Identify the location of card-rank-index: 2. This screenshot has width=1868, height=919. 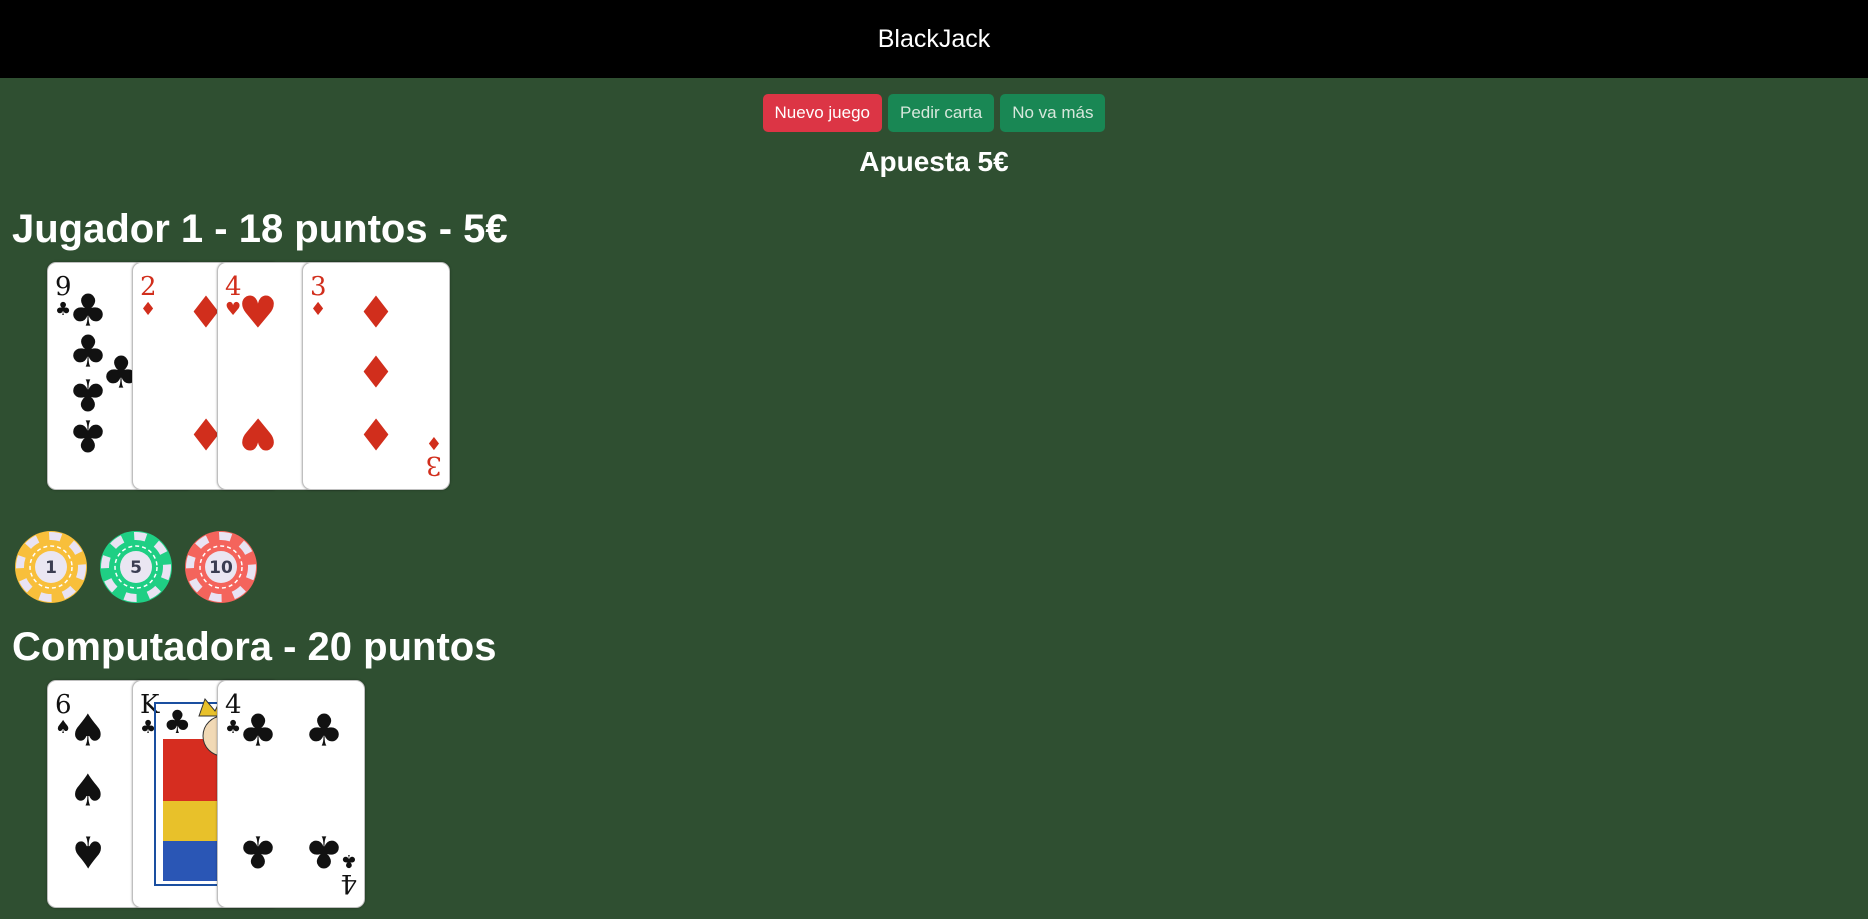
(148, 287).